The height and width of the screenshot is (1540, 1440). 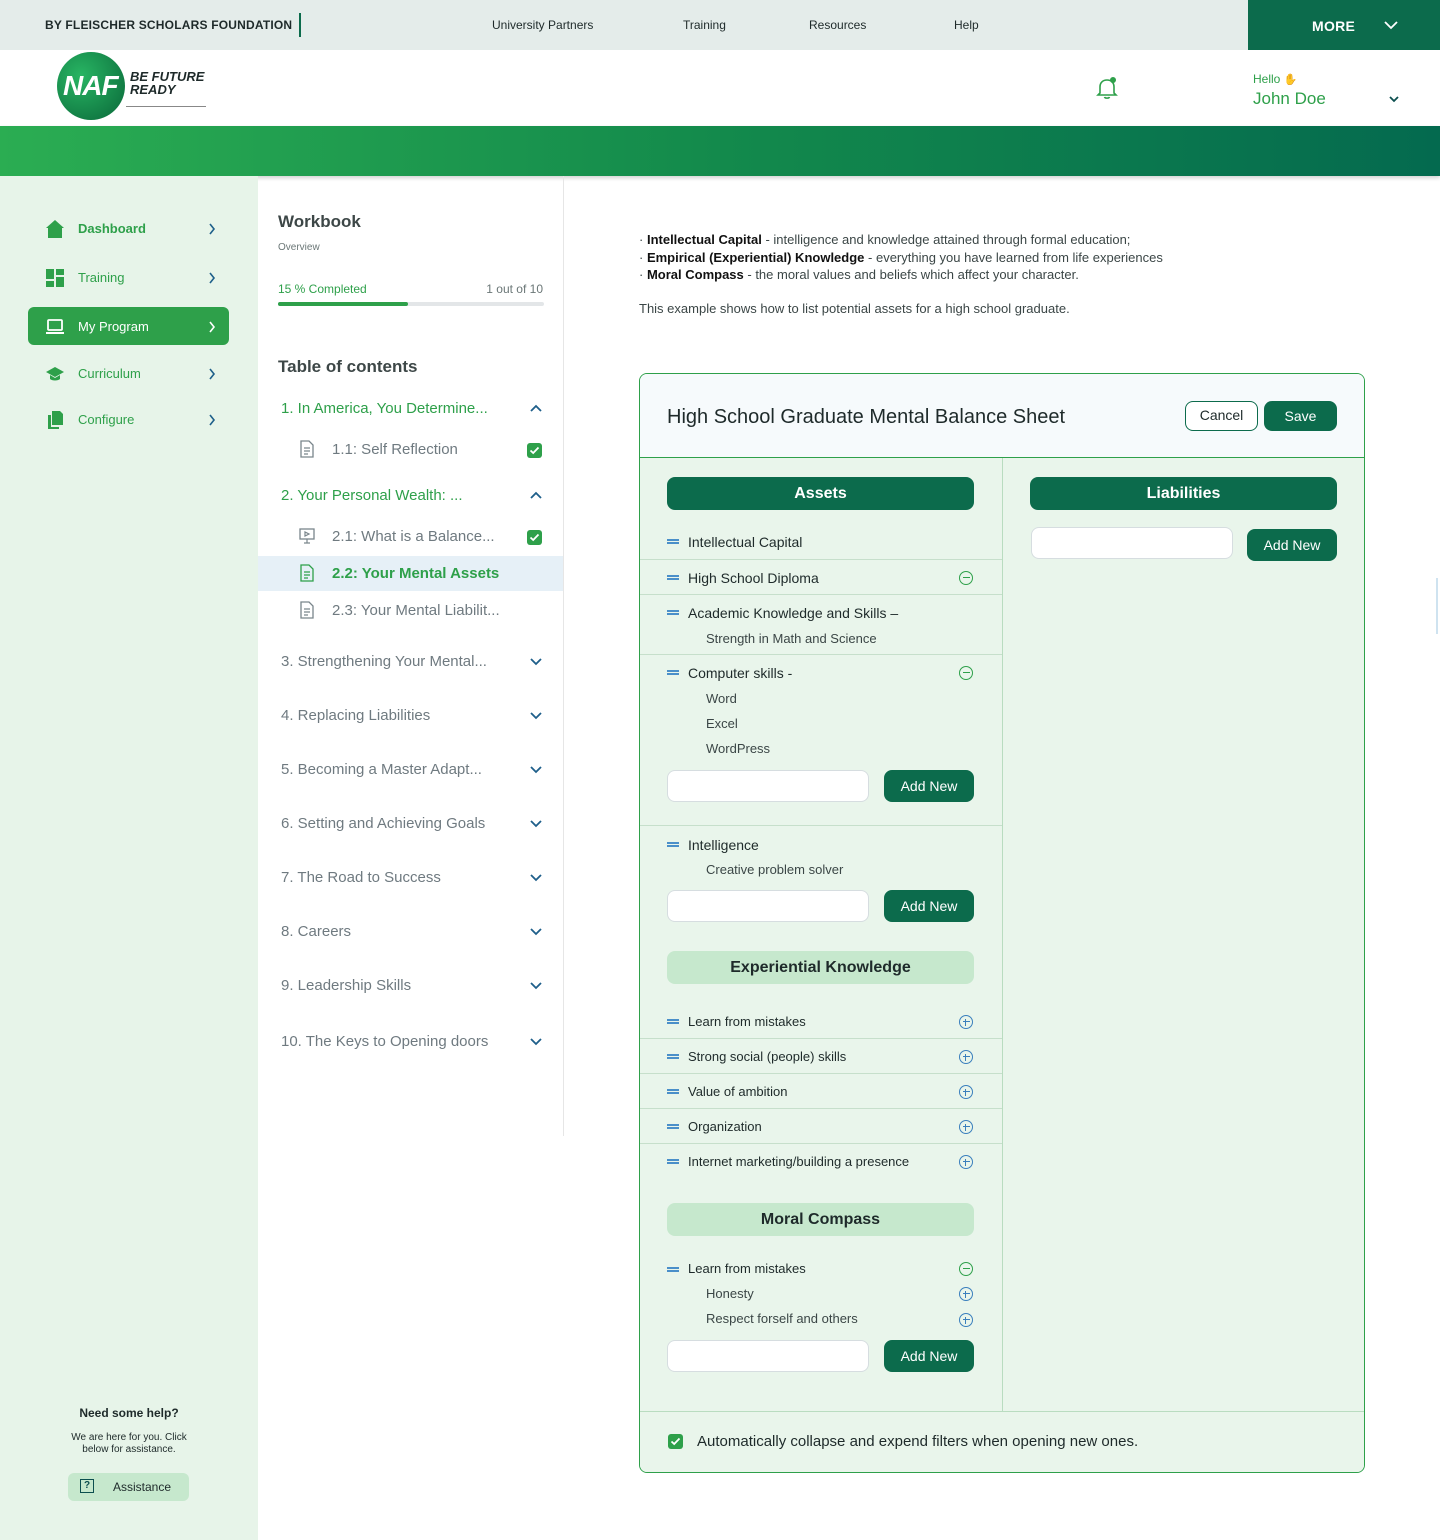 What do you see at coordinates (128, 419) in the screenshot?
I see `sidebar-item-configure: Configure` at bounding box center [128, 419].